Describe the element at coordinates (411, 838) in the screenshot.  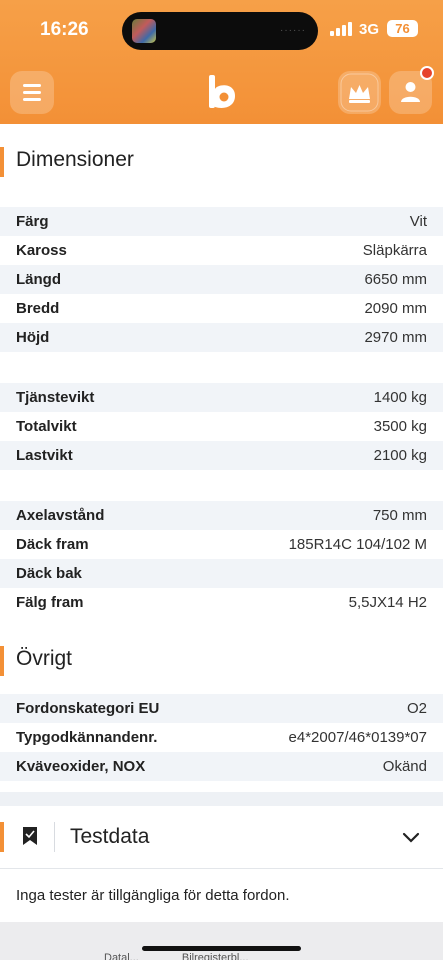
I see `chevron-down-icon` at that location.